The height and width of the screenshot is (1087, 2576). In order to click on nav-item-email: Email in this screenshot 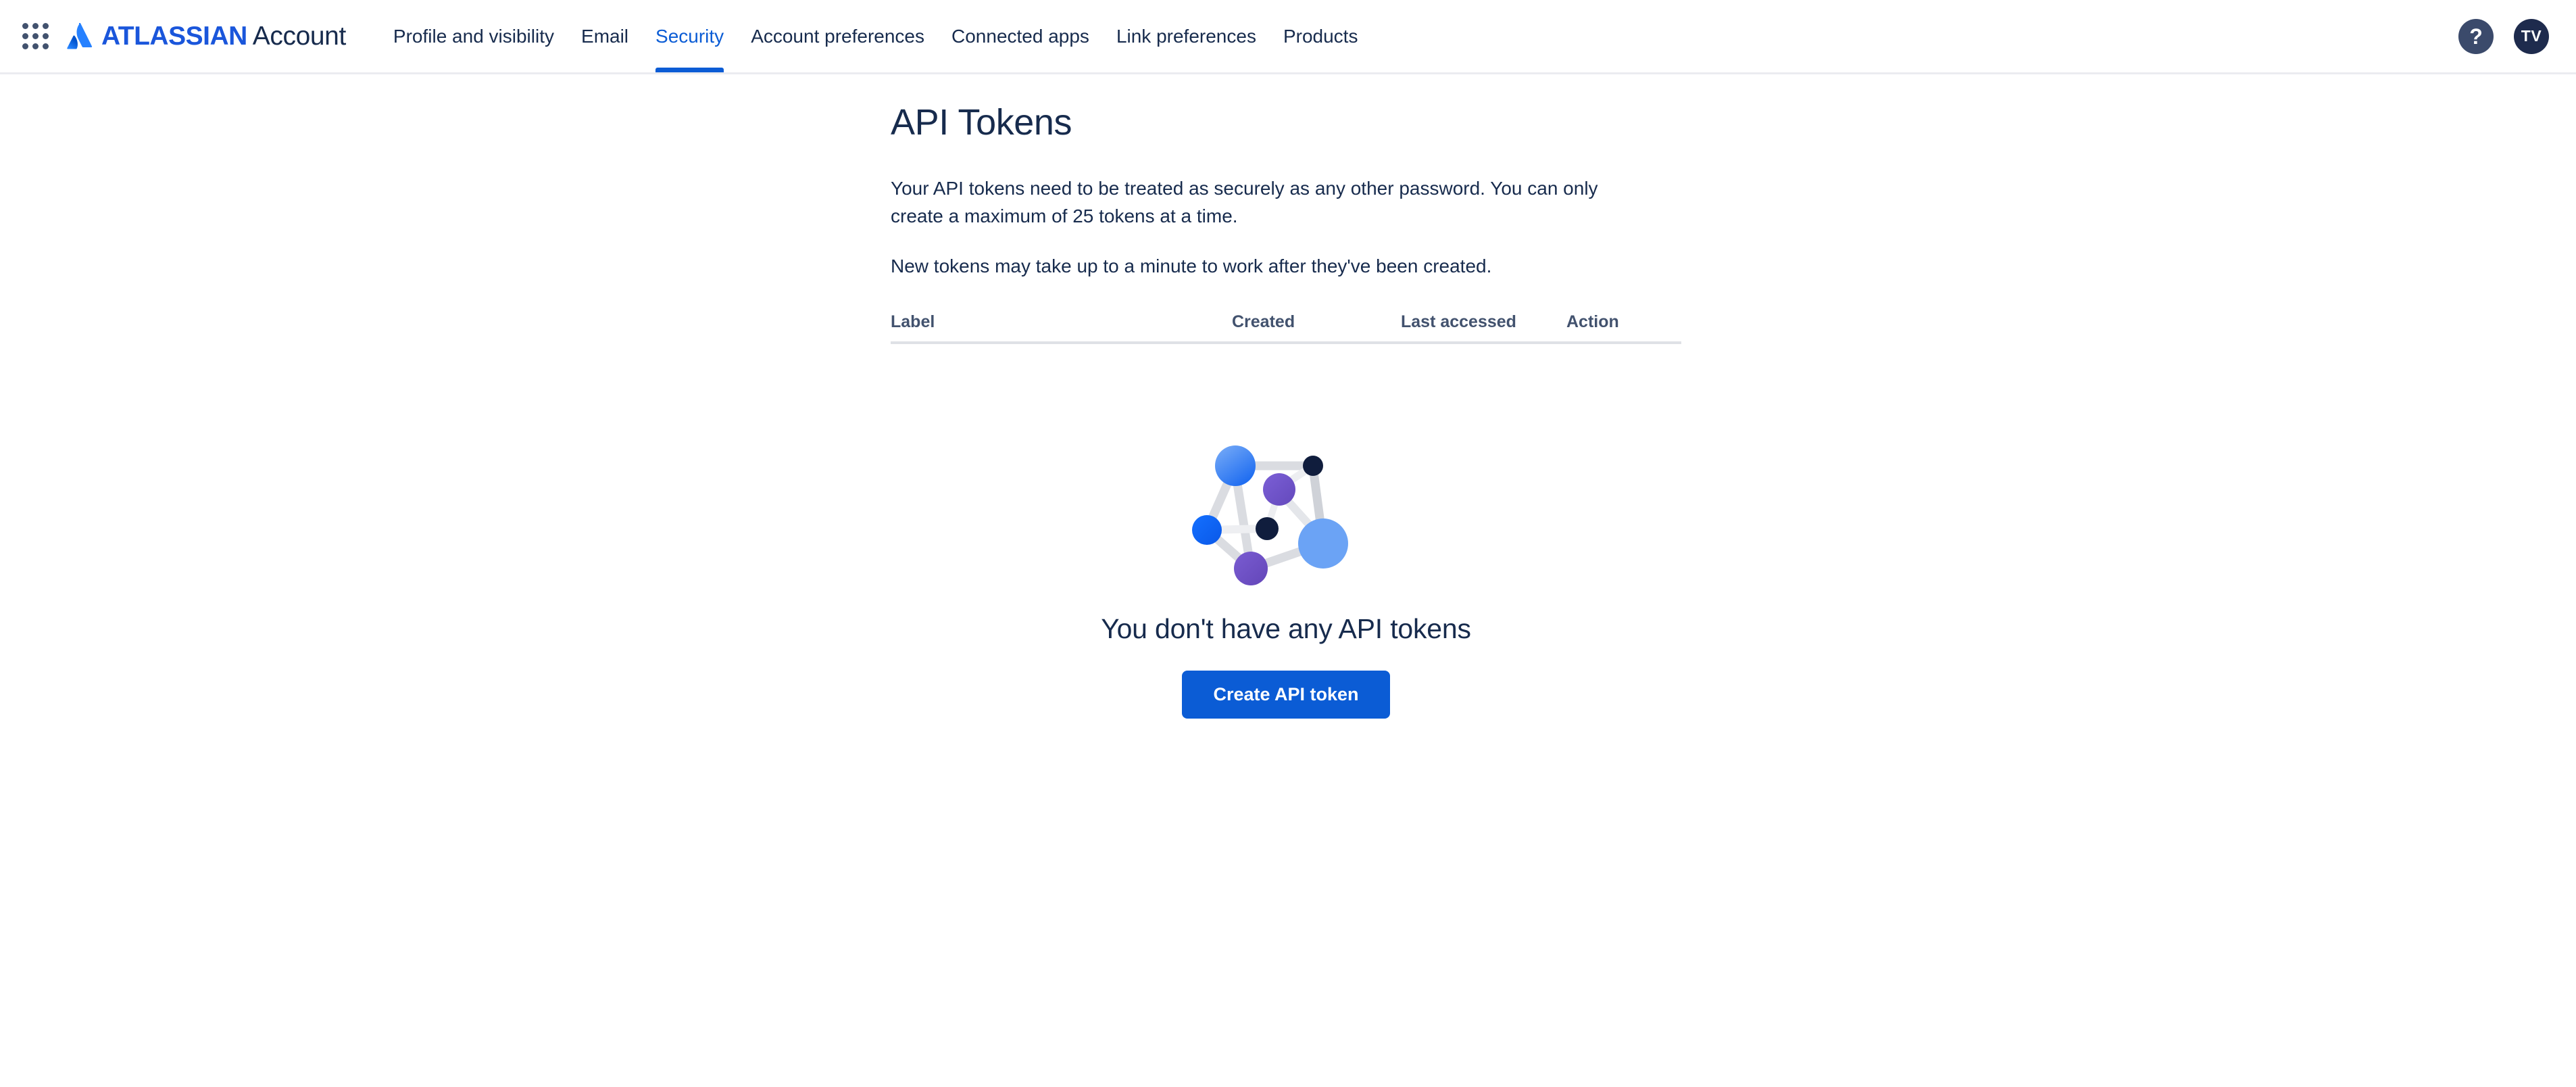, I will do `click(605, 36)`.